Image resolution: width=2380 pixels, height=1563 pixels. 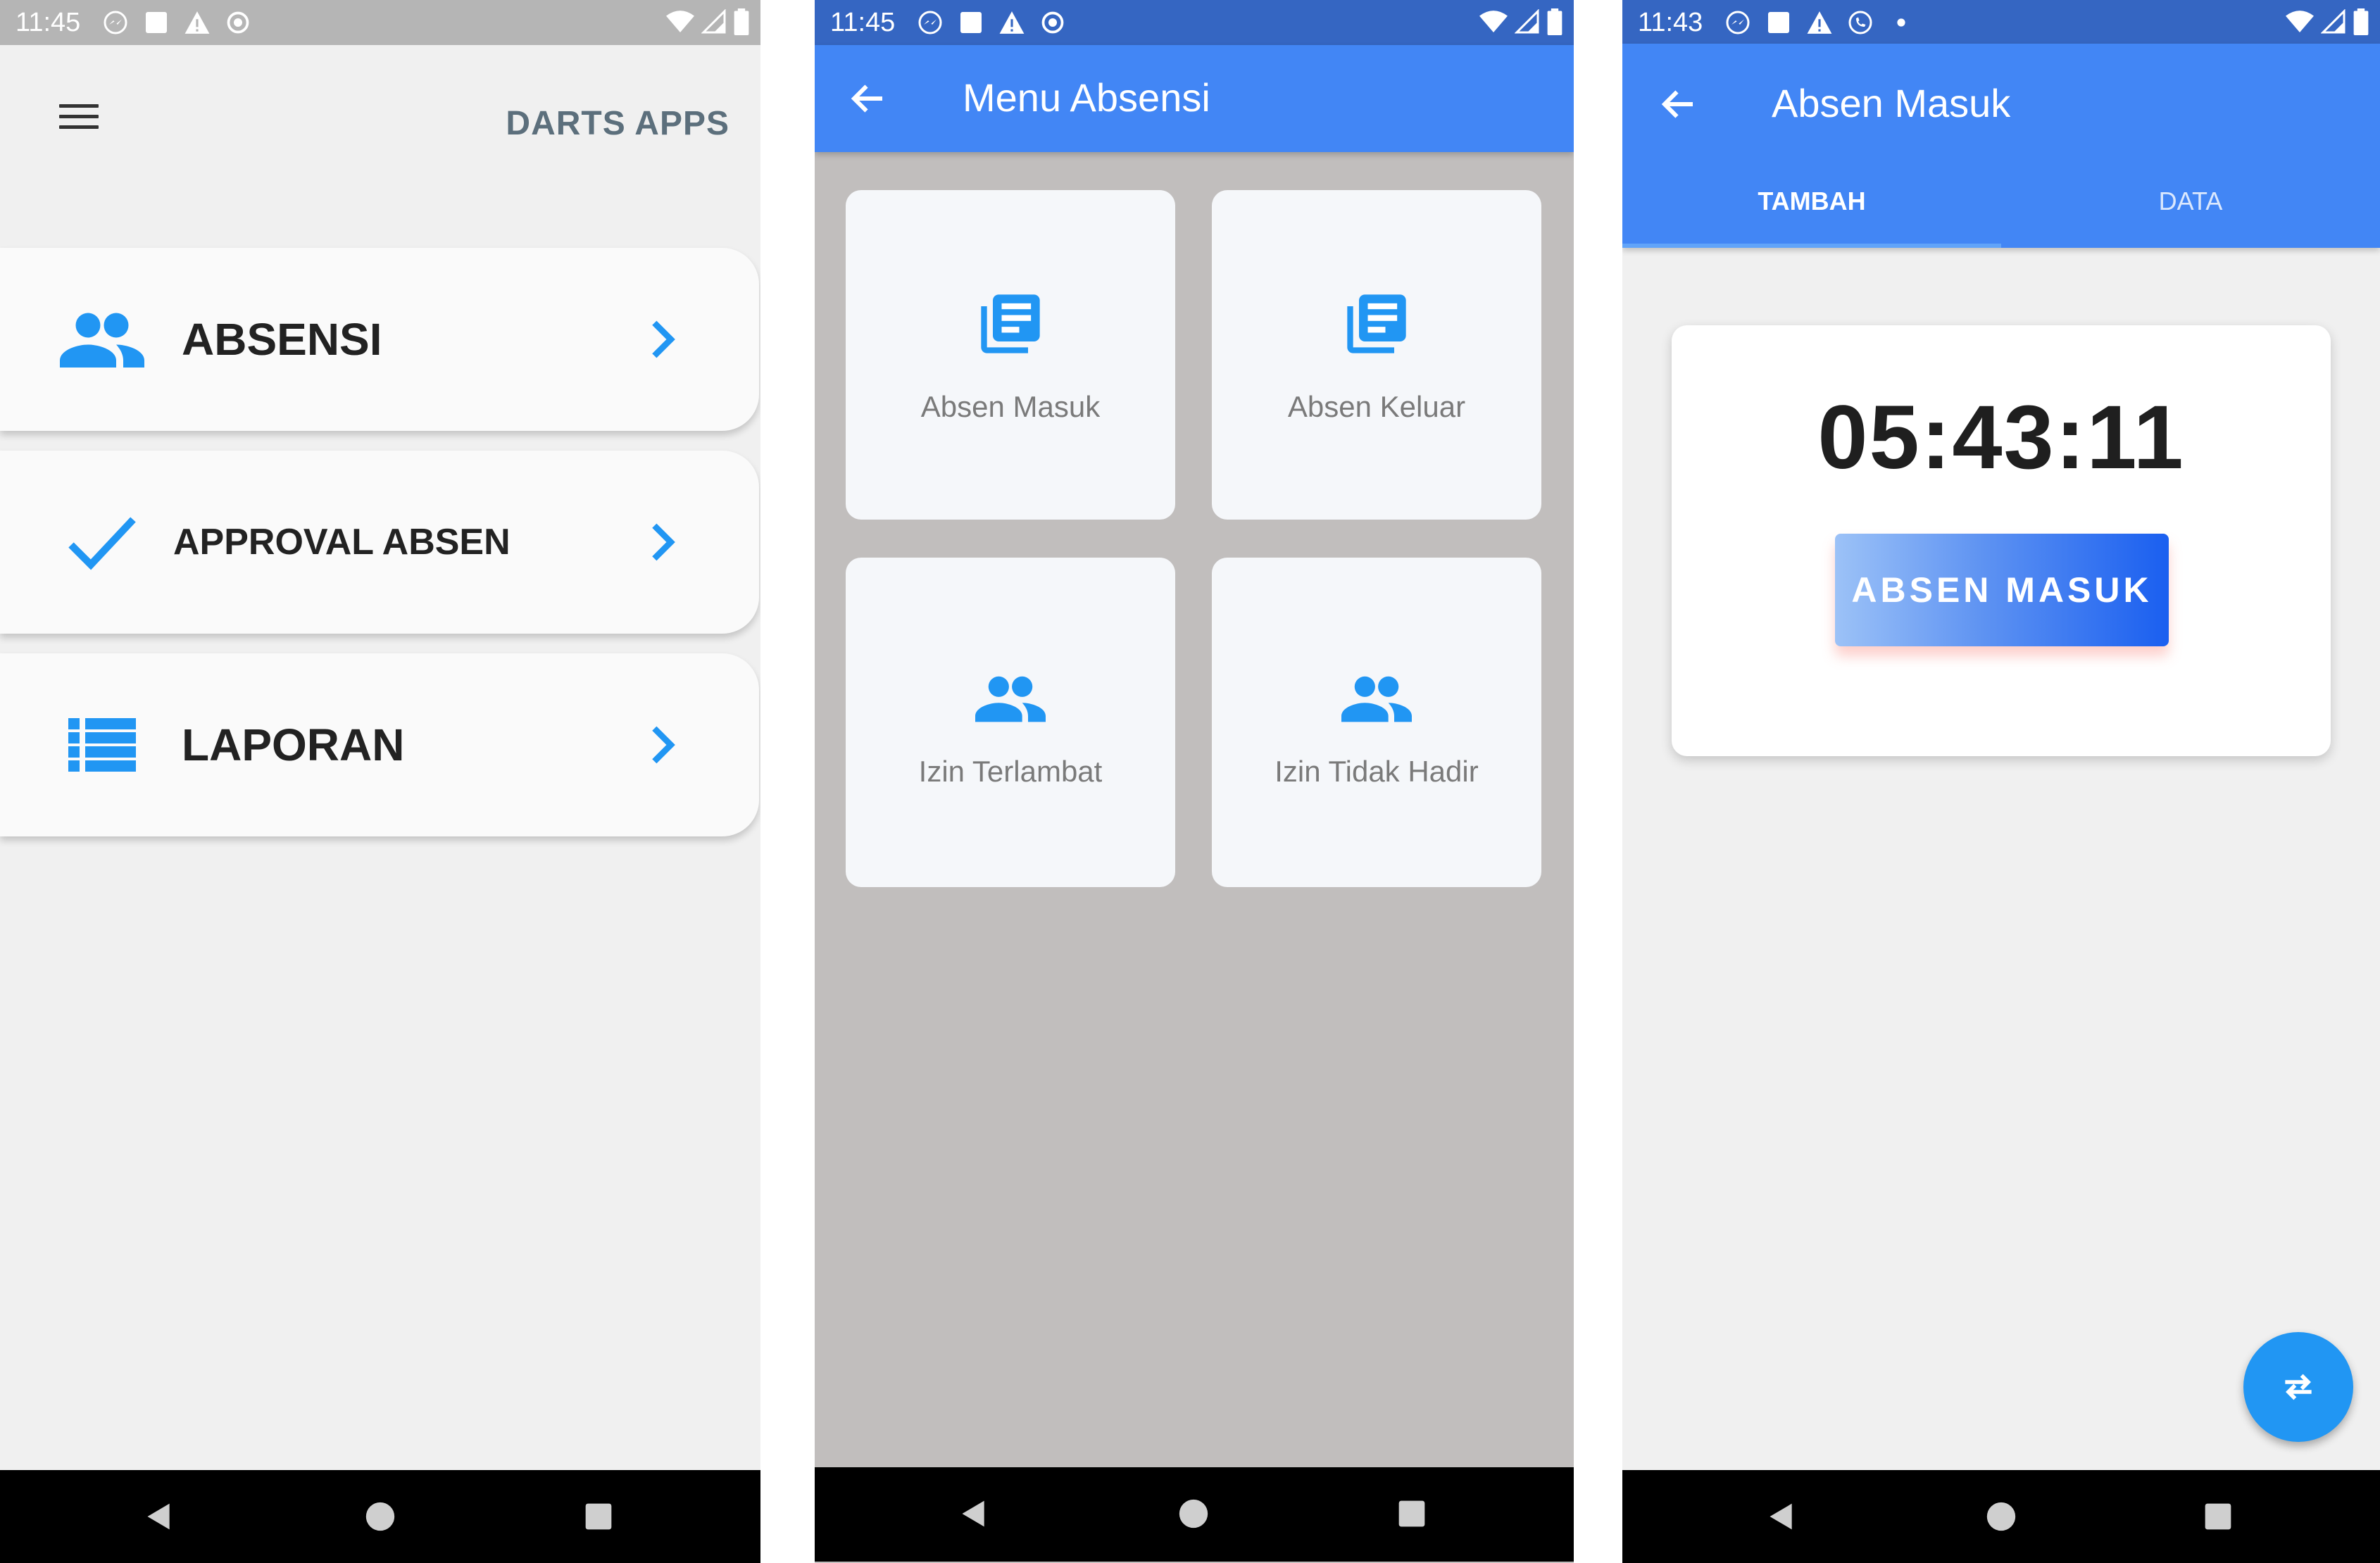 What do you see at coordinates (1811, 246) in the screenshot?
I see `tab-indicator` at bounding box center [1811, 246].